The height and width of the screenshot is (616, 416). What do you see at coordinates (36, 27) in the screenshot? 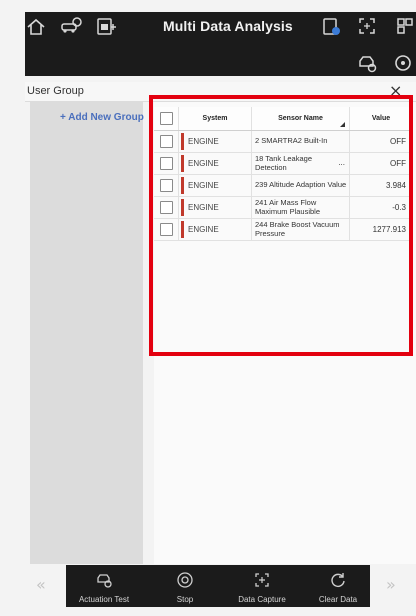
I see `home-icon` at bounding box center [36, 27].